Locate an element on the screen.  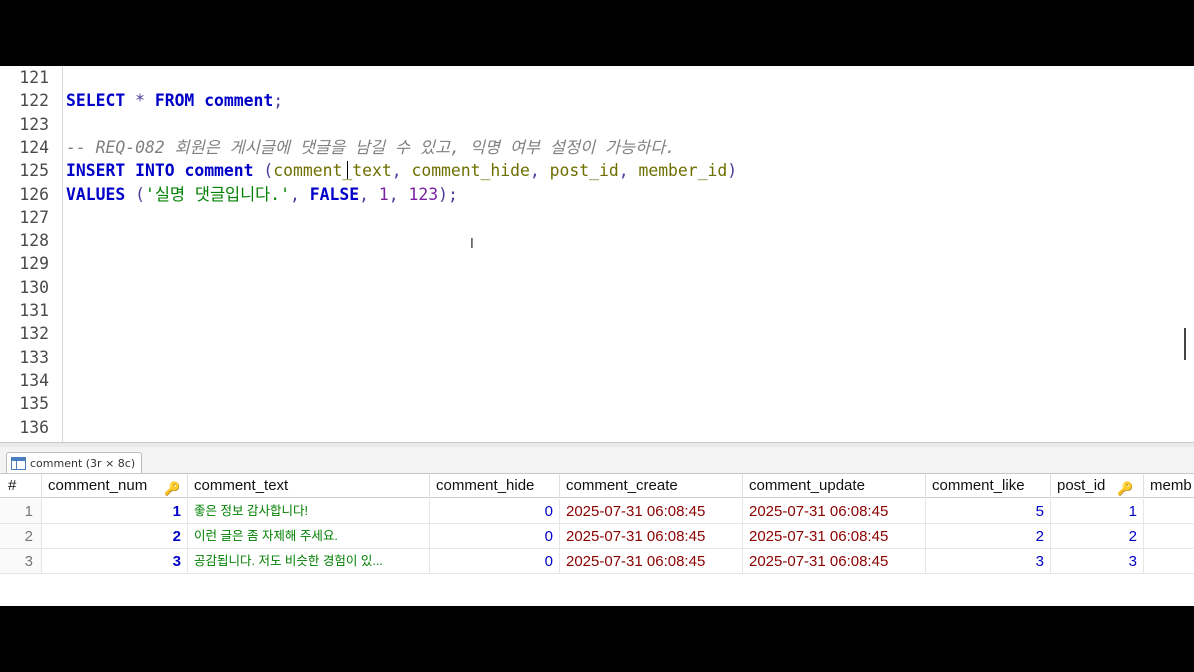
line-number: 122 is located at coordinates (34, 100).